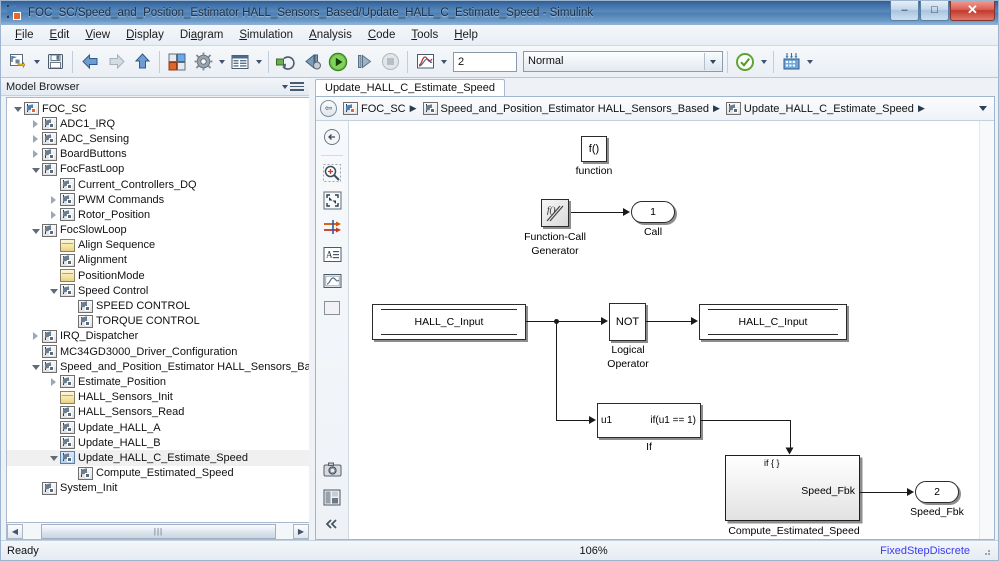  Describe the element at coordinates (158, 336) in the screenshot. I see `tree-item: IRQ_Dispatcher` at that location.